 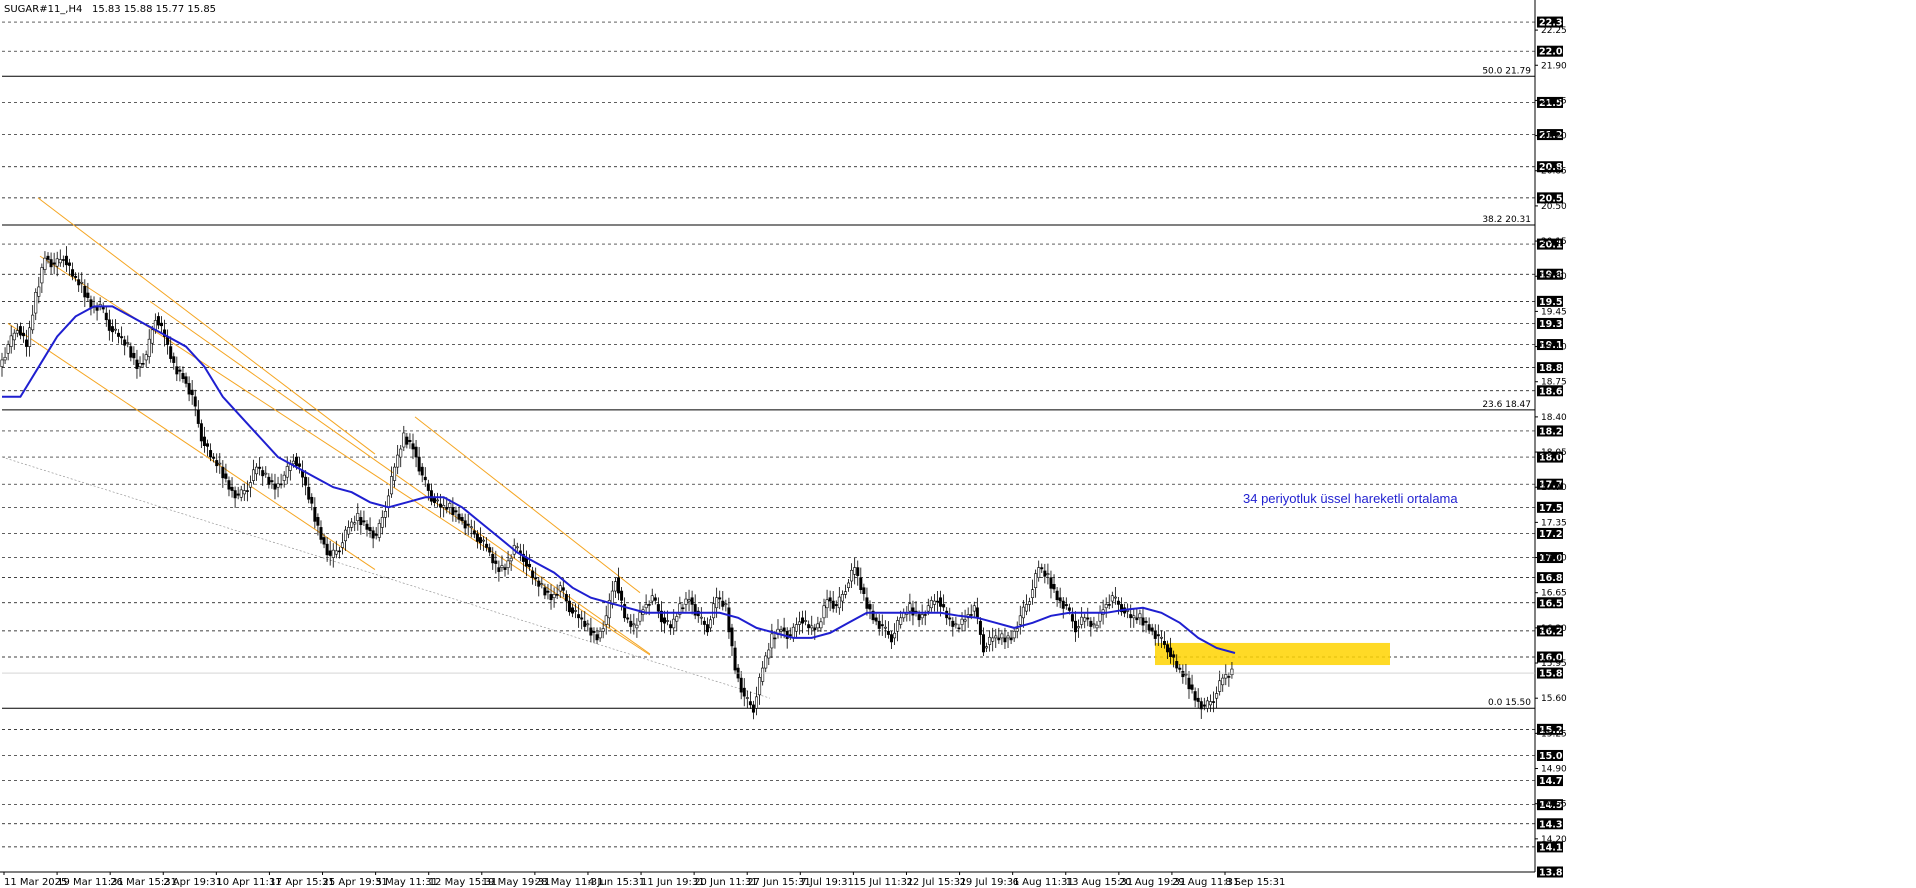 I want to click on time-tick-label: 2 Apr 19:31, so click(x=192, y=882).